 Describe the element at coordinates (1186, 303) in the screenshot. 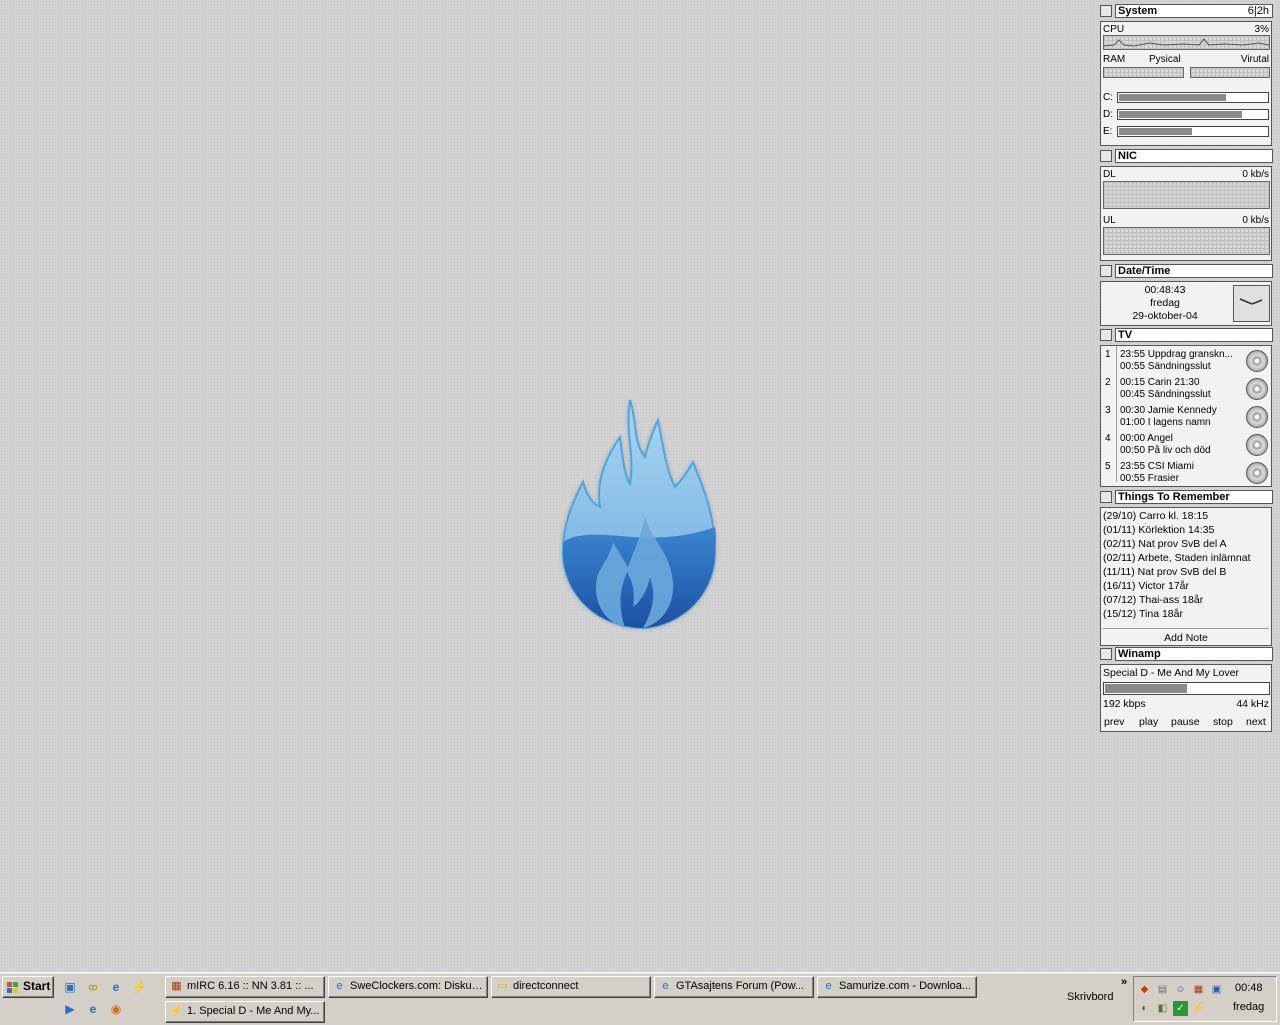

I see `datetime-body: 00:48:43 fredag 29-oktober-04` at that location.